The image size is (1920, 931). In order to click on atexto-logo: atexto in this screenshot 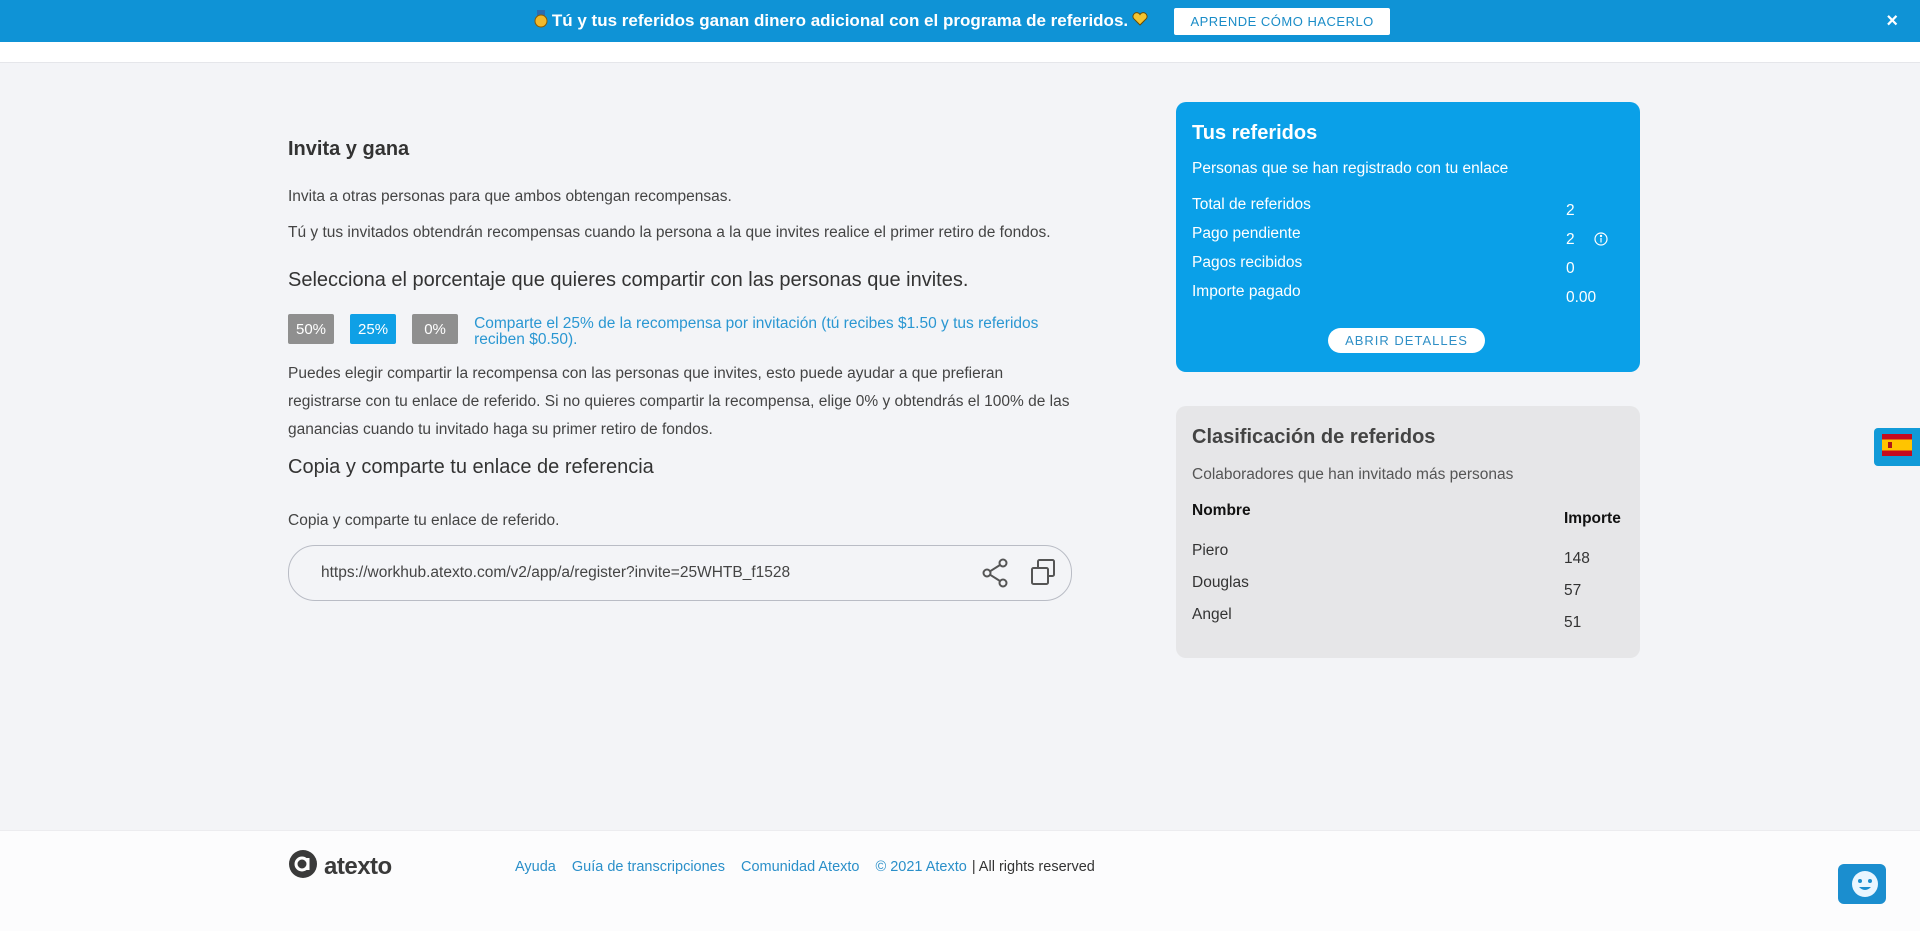, I will do `click(340, 866)`.